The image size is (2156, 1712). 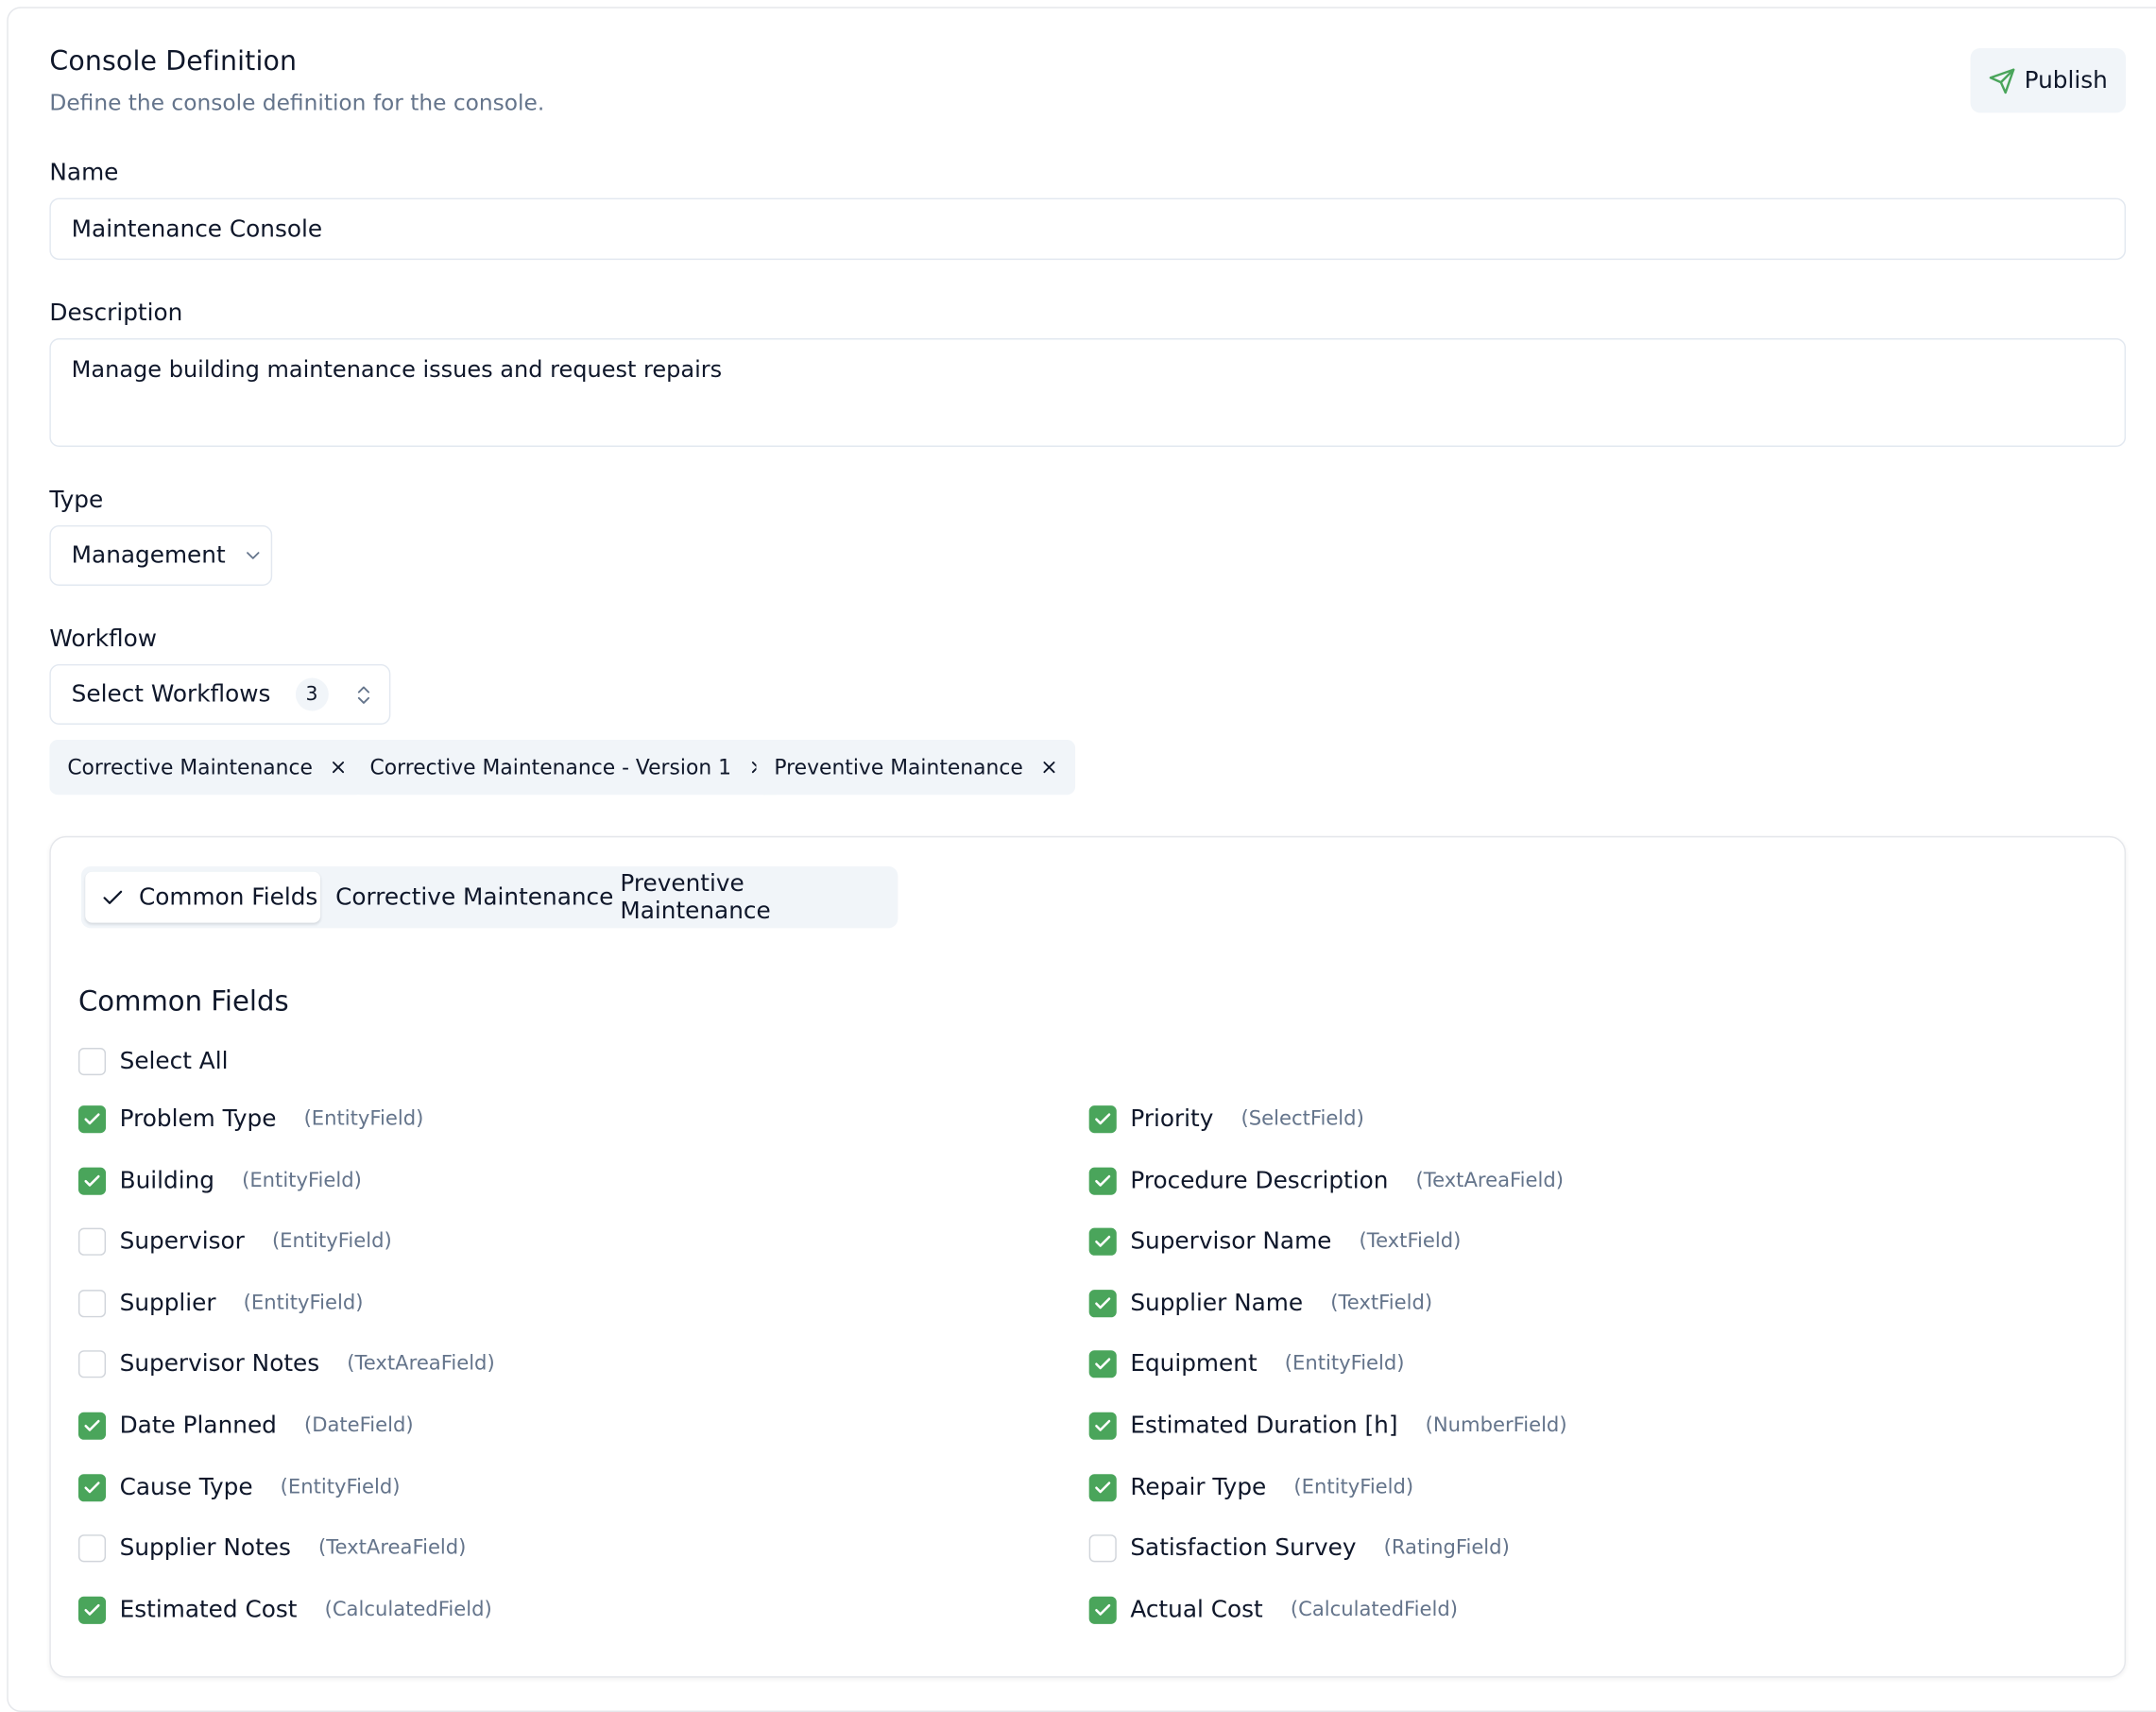 I want to click on field-label: Supervisor, so click(x=182, y=1242).